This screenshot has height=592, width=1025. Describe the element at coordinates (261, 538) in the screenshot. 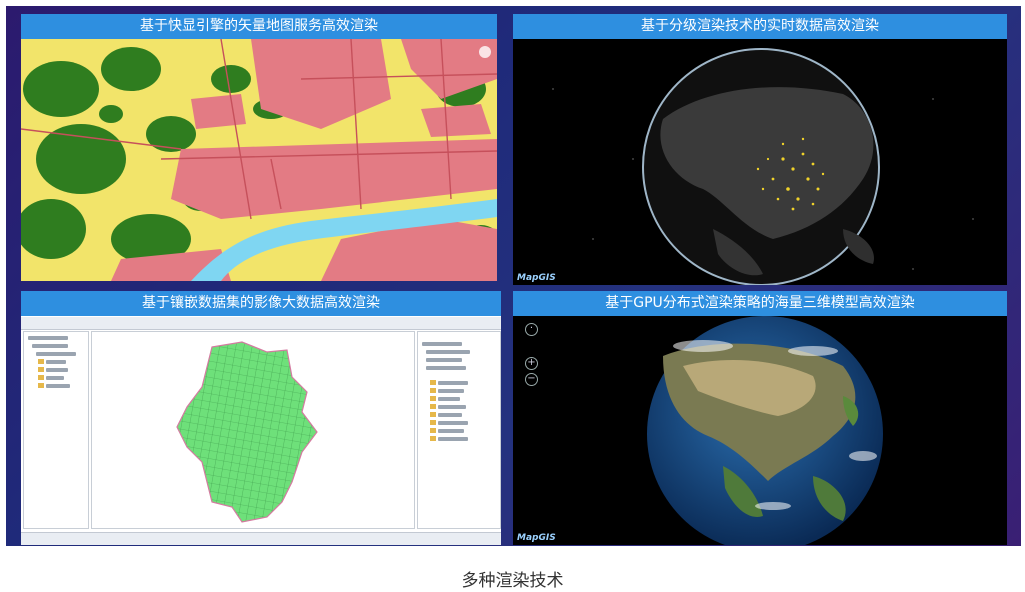

I see `status-bar` at that location.